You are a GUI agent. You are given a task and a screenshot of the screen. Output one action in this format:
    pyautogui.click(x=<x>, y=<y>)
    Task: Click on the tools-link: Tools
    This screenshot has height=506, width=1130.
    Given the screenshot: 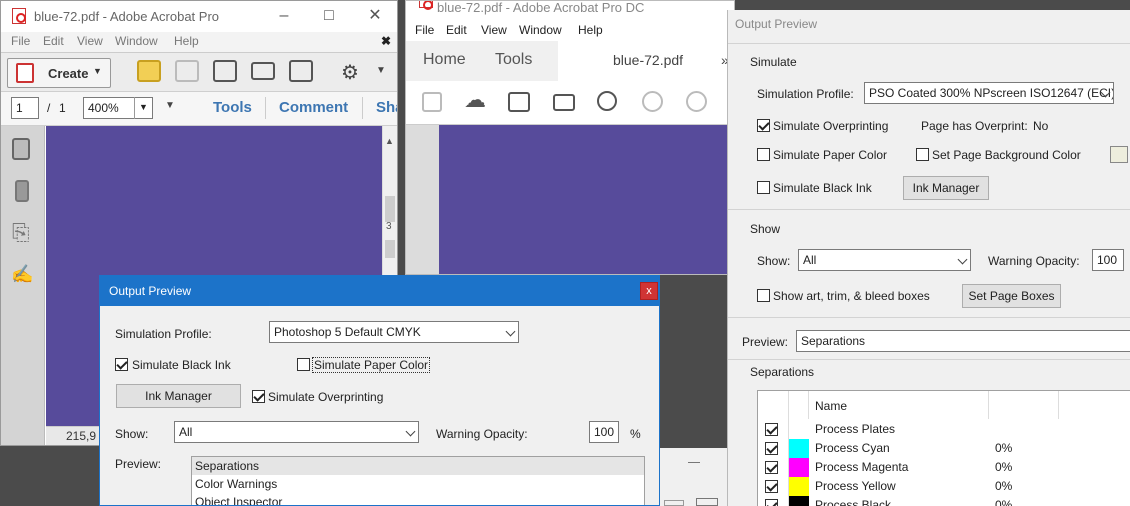 What is the action you would take?
    pyautogui.click(x=232, y=107)
    